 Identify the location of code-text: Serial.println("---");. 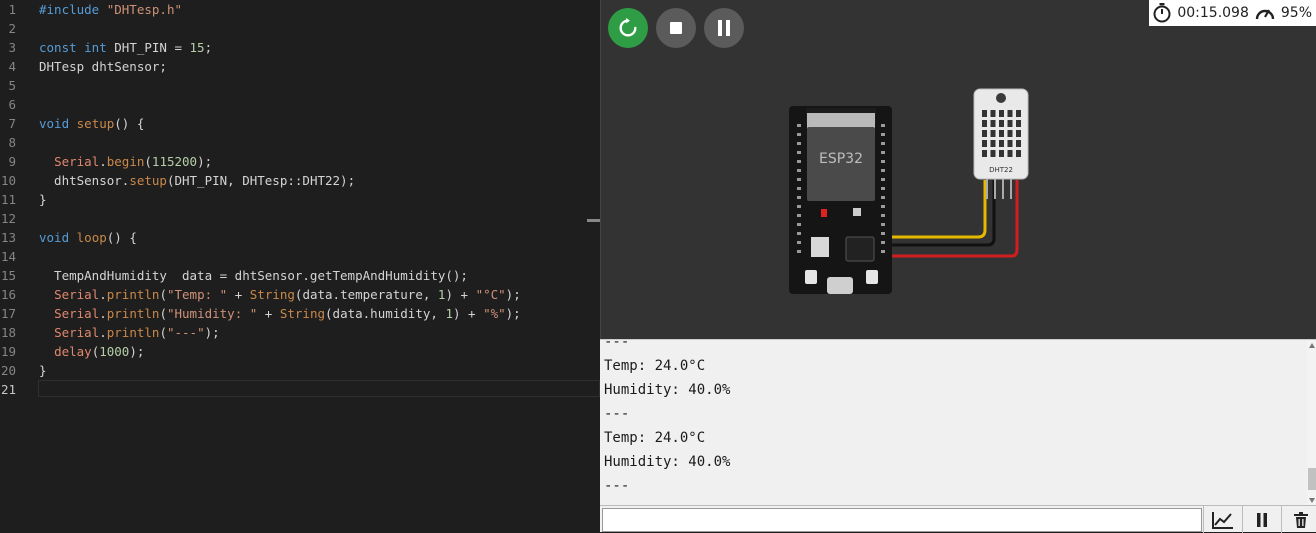
(129, 332).